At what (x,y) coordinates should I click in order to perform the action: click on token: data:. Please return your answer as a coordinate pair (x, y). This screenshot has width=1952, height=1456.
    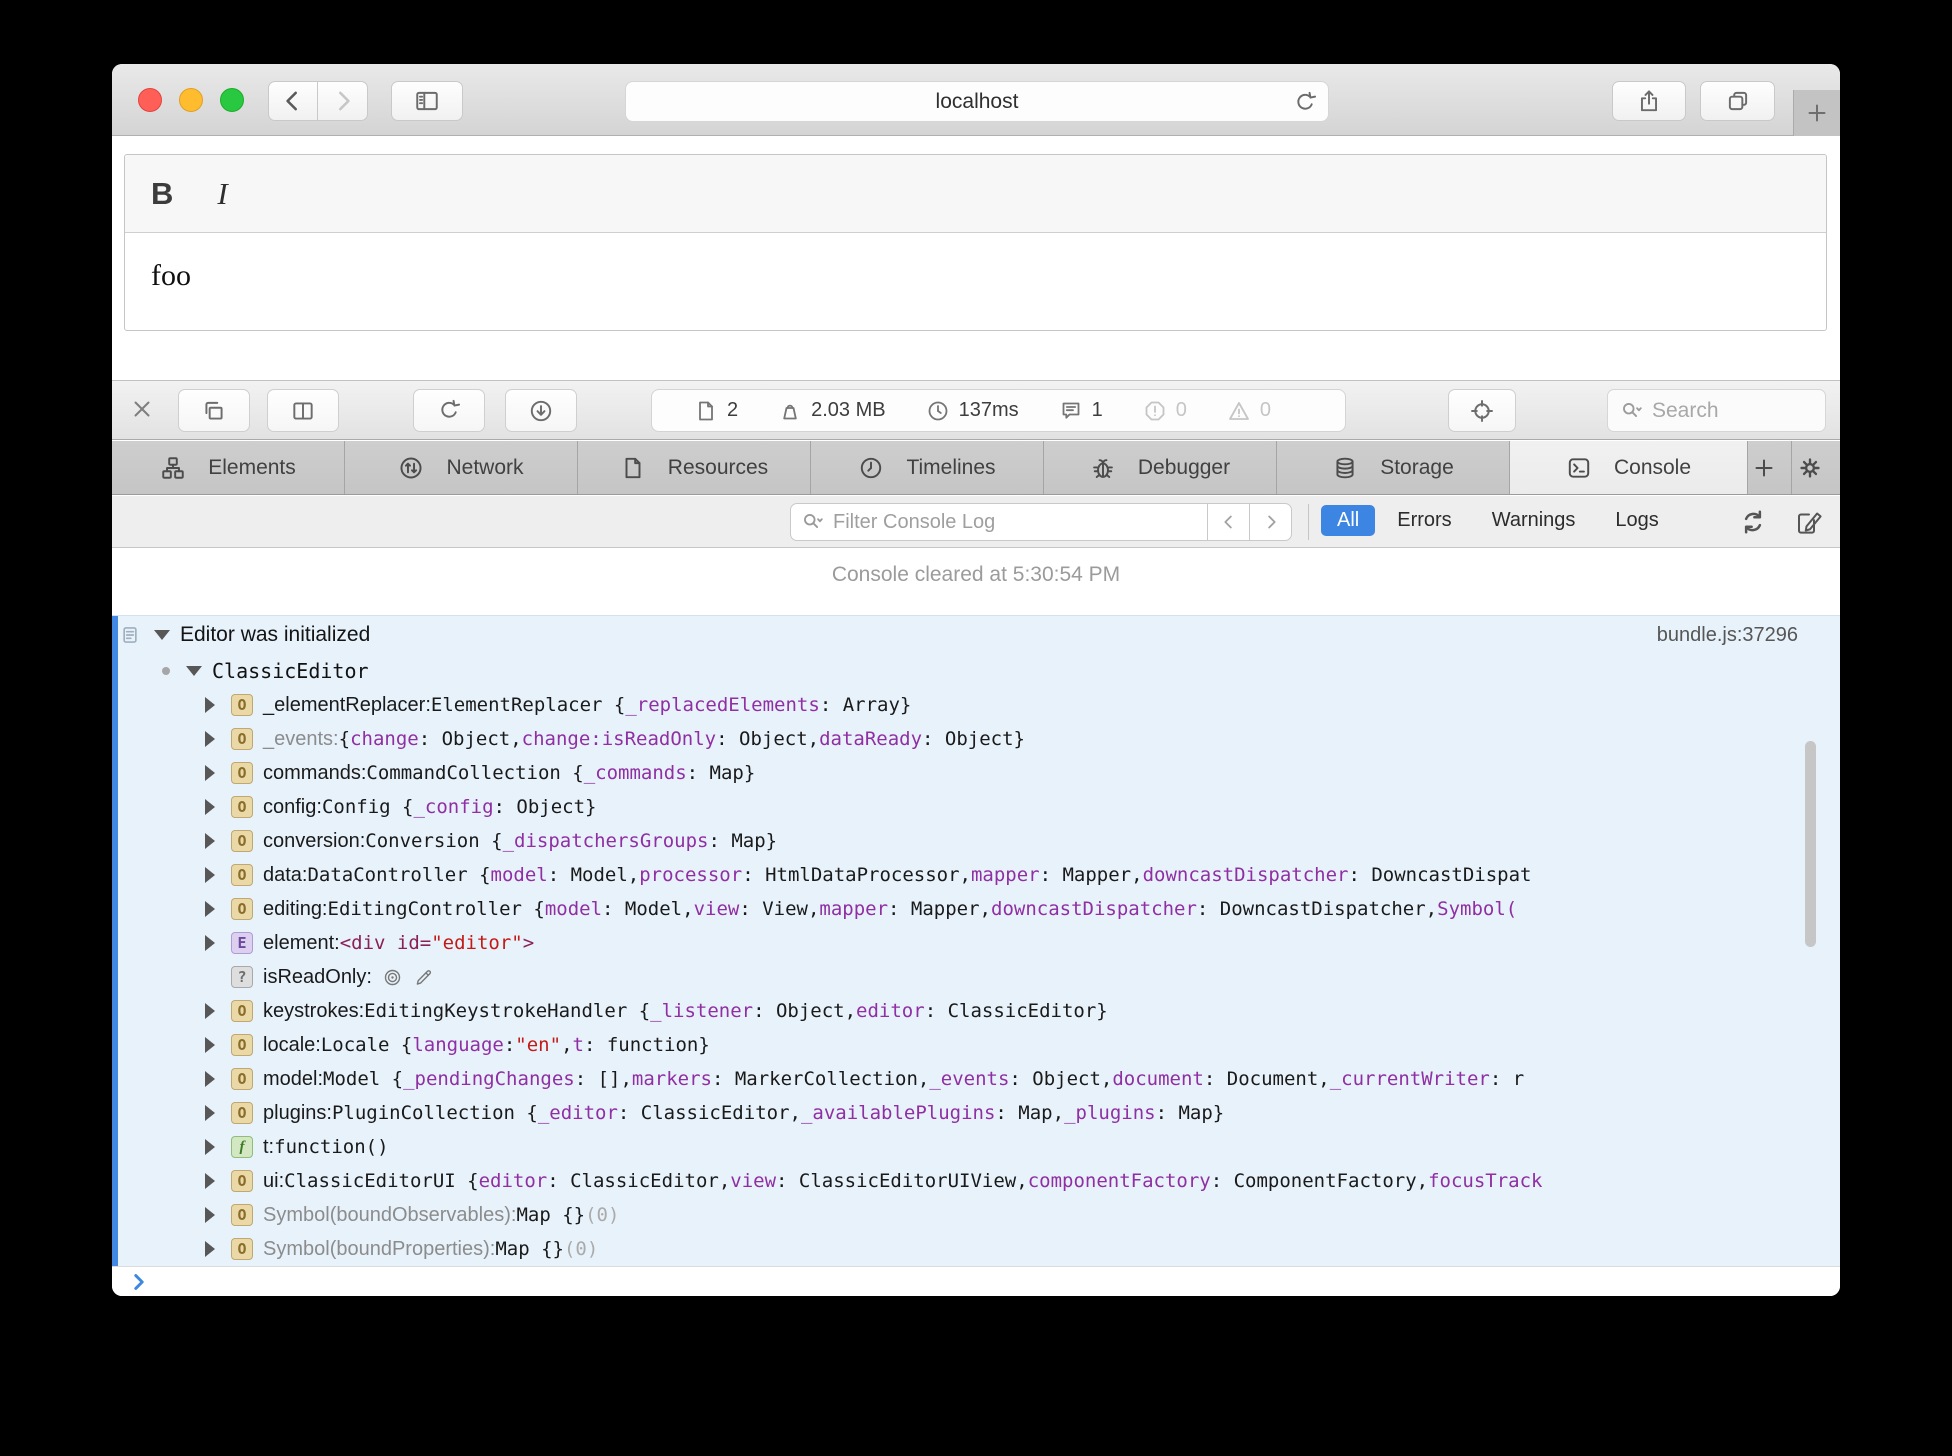
    Looking at the image, I should click on (285, 874).